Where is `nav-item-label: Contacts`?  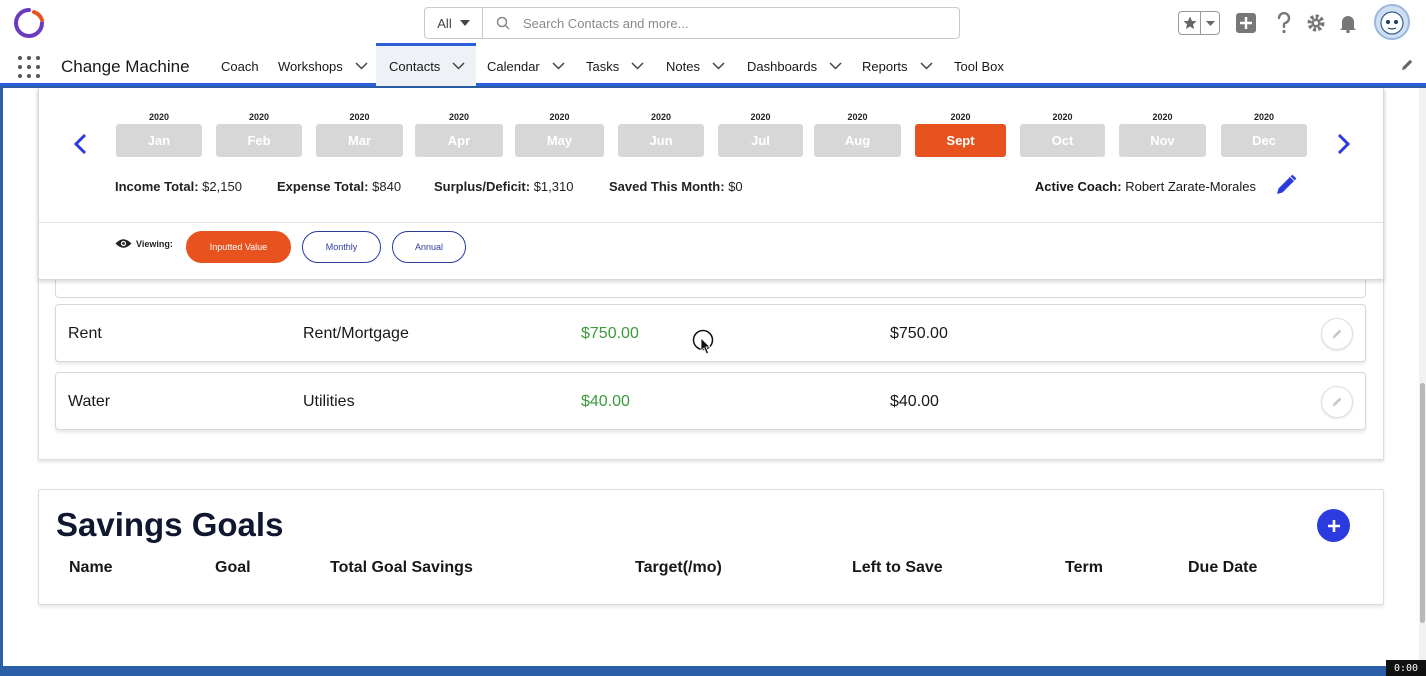 nav-item-label: Contacts is located at coordinates (415, 66).